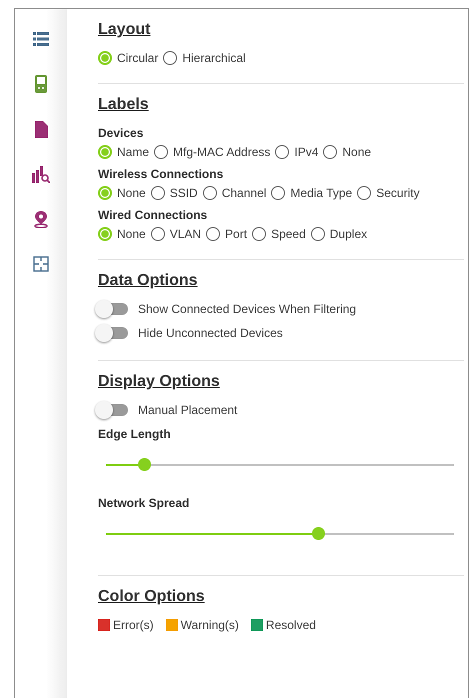 The height and width of the screenshot is (698, 474). What do you see at coordinates (388, 193) in the screenshot?
I see `radio-option: Security` at bounding box center [388, 193].